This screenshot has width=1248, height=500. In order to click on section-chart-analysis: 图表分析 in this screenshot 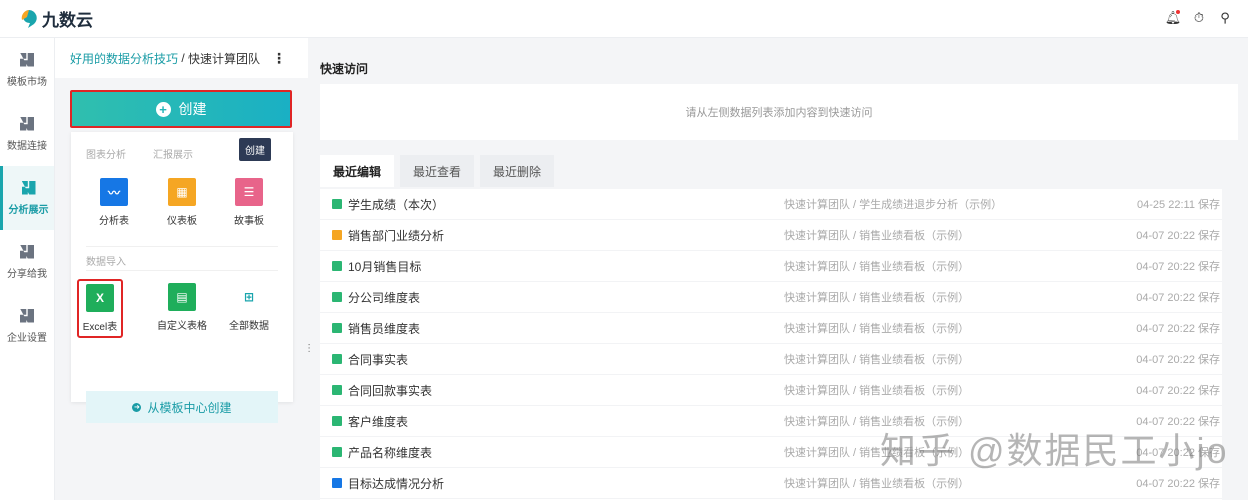, I will do `click(106, 155)`.